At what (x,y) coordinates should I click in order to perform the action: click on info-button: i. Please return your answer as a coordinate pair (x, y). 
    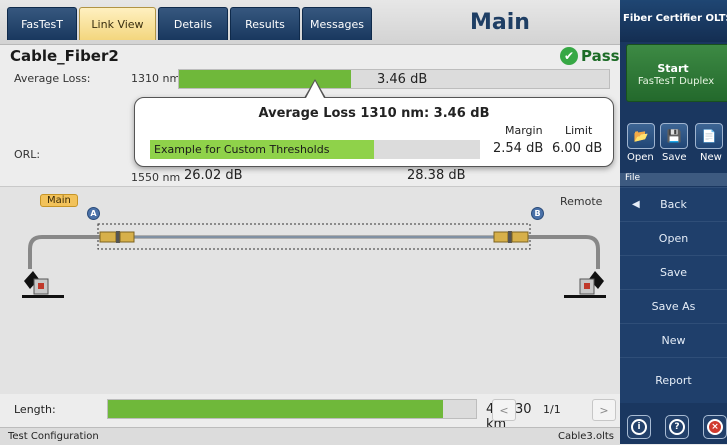
    Looking at the image, I should click on (639, 427).